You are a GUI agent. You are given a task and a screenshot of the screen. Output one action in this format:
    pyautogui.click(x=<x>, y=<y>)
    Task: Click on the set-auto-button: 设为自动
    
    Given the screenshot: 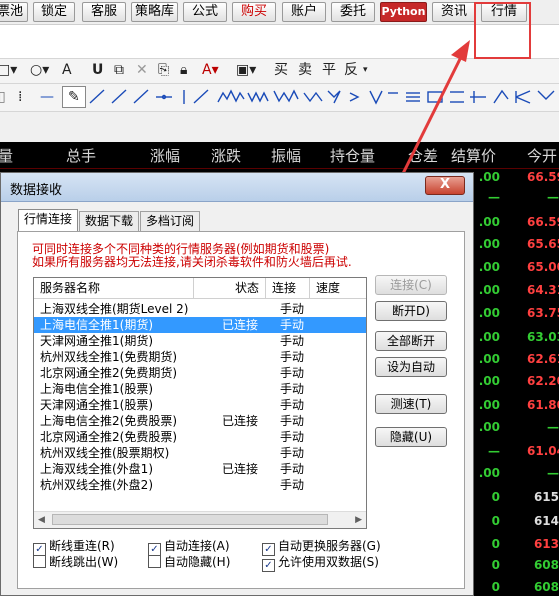 What is the action you would take?
    pyautogui.click(x=411, y=367)
    